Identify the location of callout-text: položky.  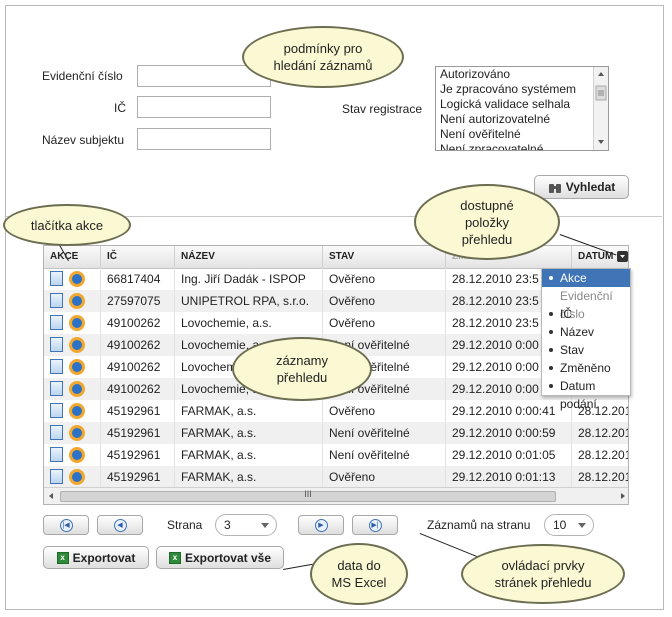
(487, 222).